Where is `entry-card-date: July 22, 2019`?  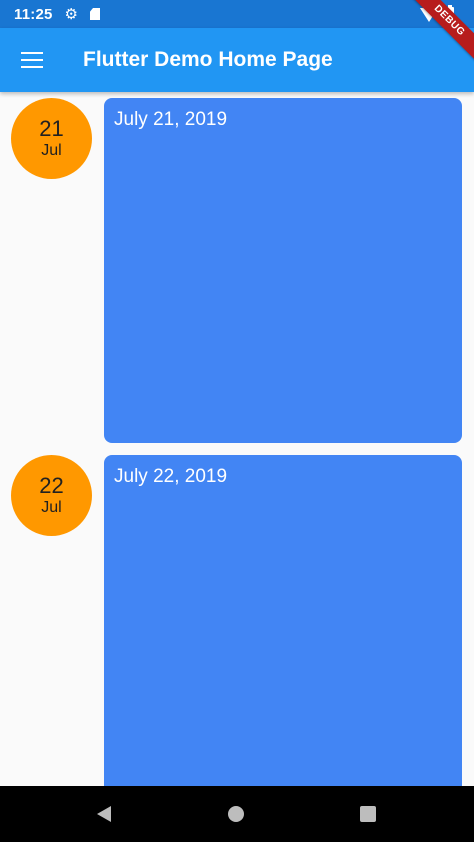 entry-card-date: July 22, 2019 is located at coordinates (171, 476).